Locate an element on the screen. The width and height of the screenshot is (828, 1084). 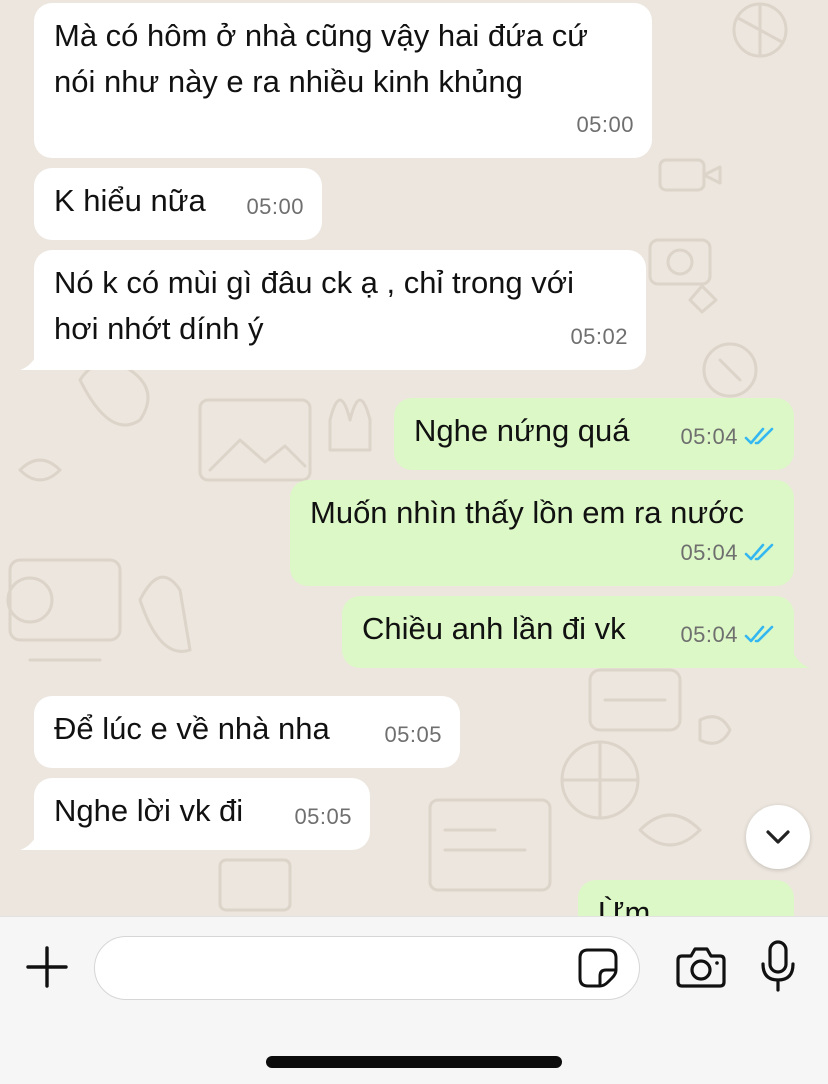
scroll-to-bottom-button is located at coordinates (778, 837).